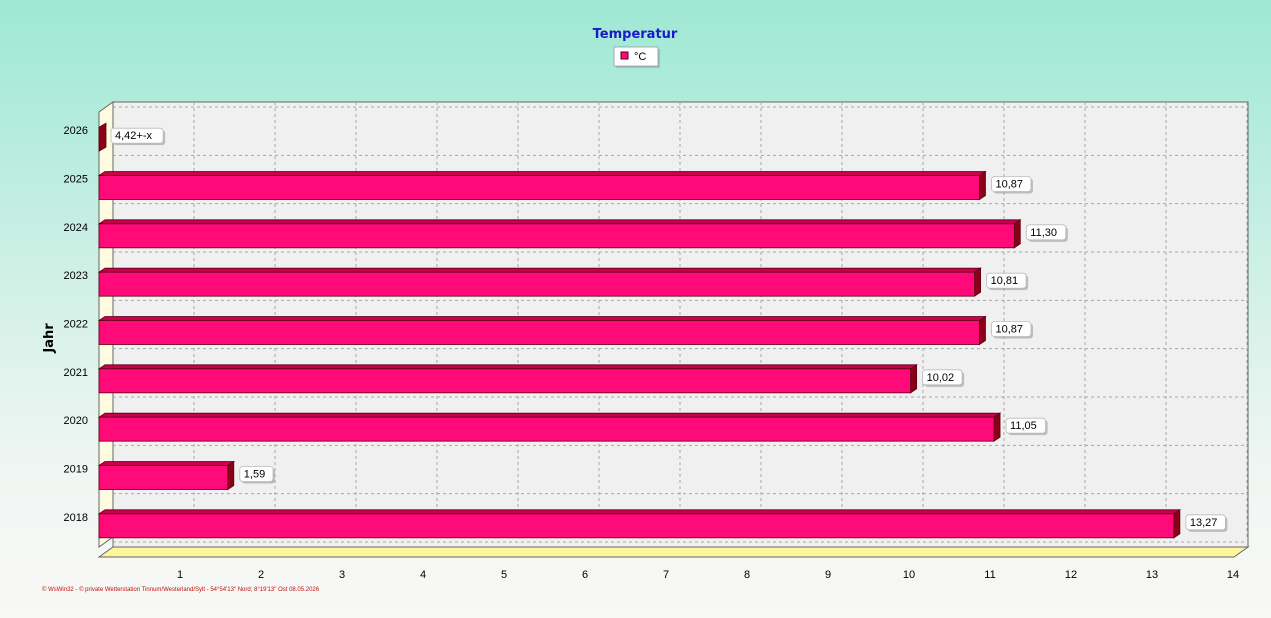  Describe the element at coordinates (76, 131) in the screenshot. I see `y-tick-label: 2026` at that location.